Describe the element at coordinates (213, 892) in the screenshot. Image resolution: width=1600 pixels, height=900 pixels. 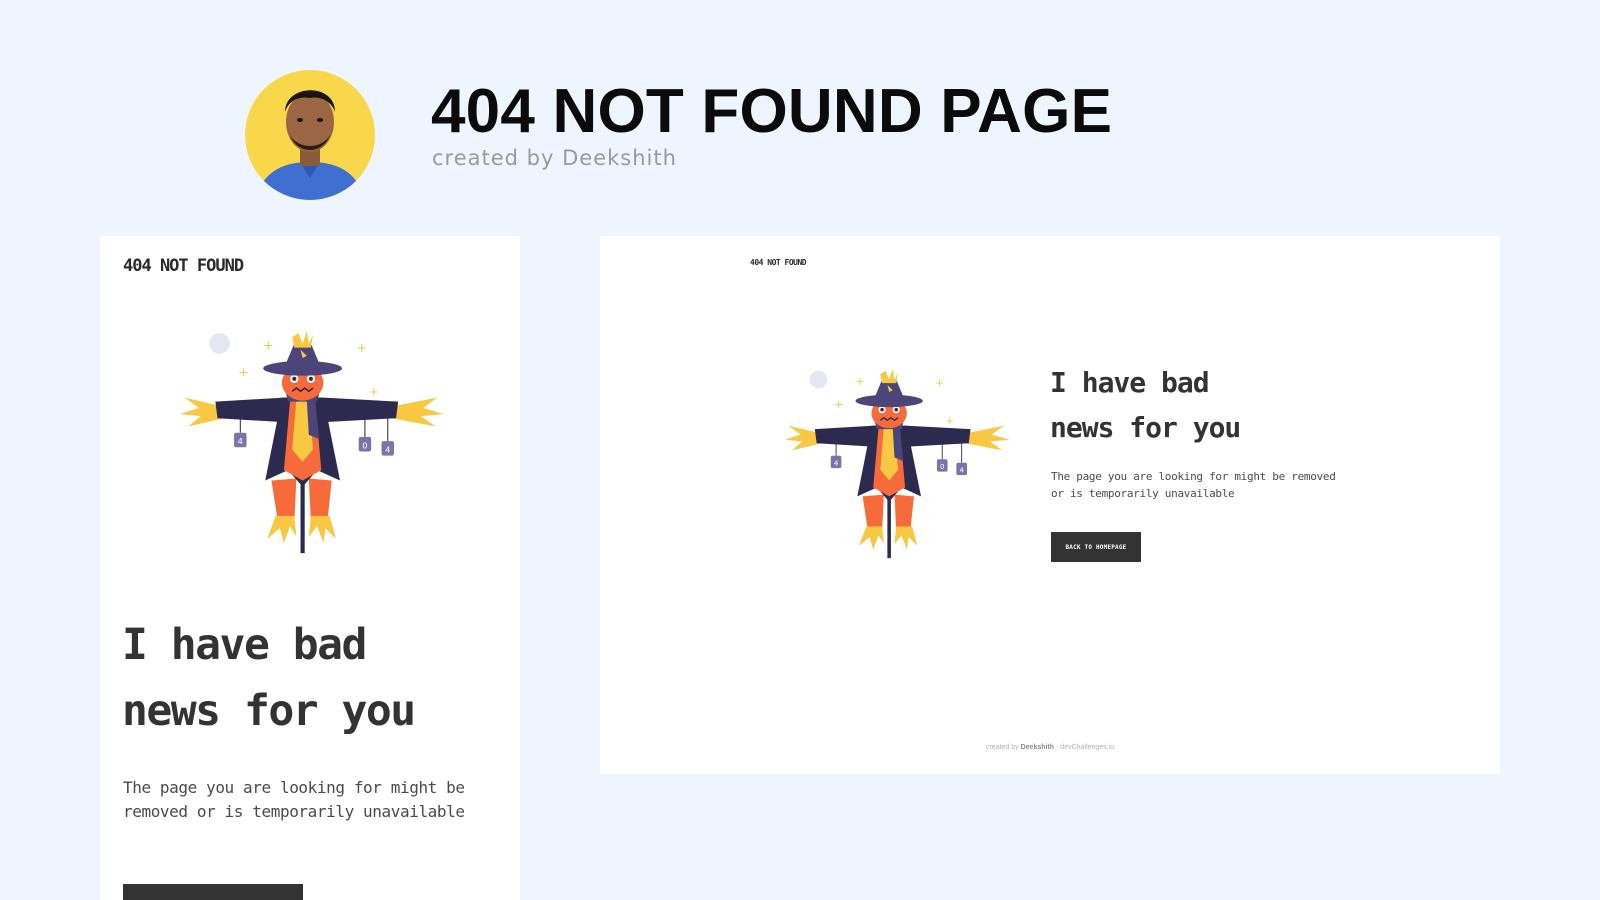
I see `back-to-homepage-button` at that location.